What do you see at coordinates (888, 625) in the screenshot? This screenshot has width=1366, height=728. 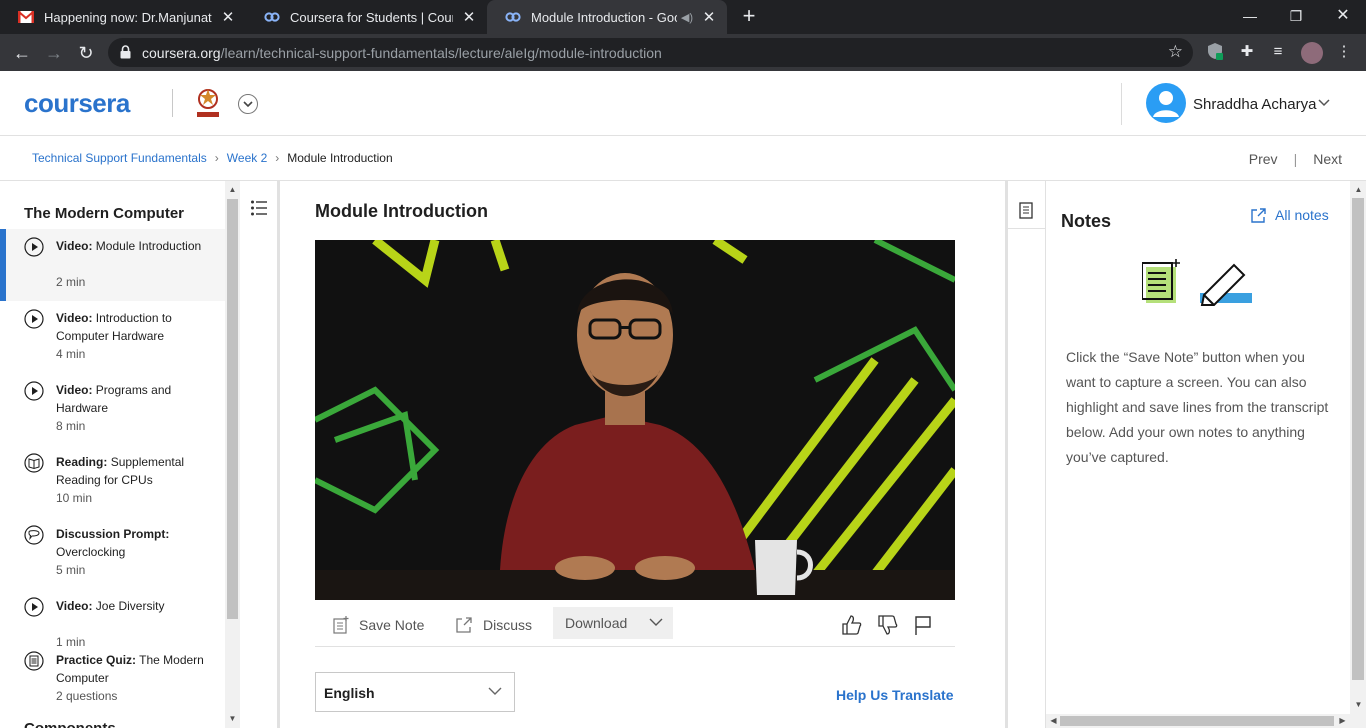 I see `thumbs-down-icon` at bounding box center [888, 625].